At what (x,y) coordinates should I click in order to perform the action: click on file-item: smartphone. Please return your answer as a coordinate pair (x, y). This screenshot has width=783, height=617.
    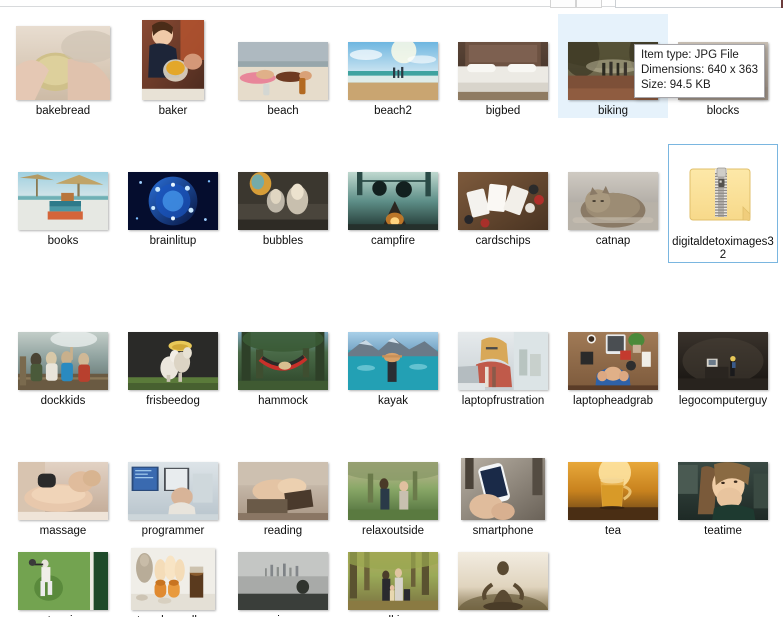
    Looking at the image, I should click on (503, 486).